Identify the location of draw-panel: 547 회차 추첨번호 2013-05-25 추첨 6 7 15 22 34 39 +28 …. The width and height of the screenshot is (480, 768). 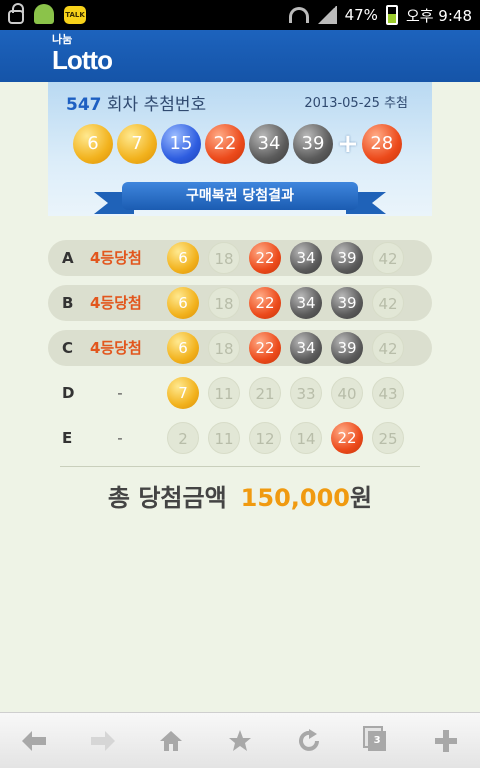
(240, 149).